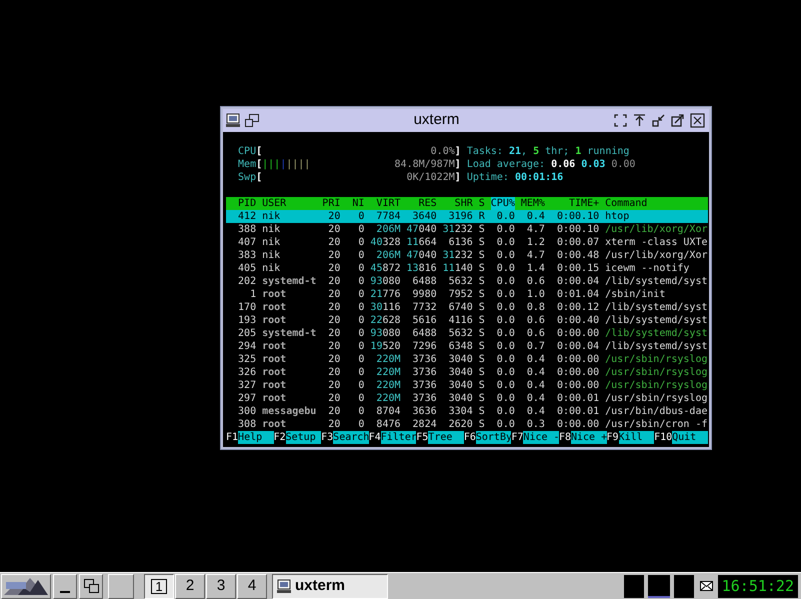 Image resolution: width=801 pixels, height=599 pixels. I want to click on table-cell-text: /sbin/init, so click(635, 294).